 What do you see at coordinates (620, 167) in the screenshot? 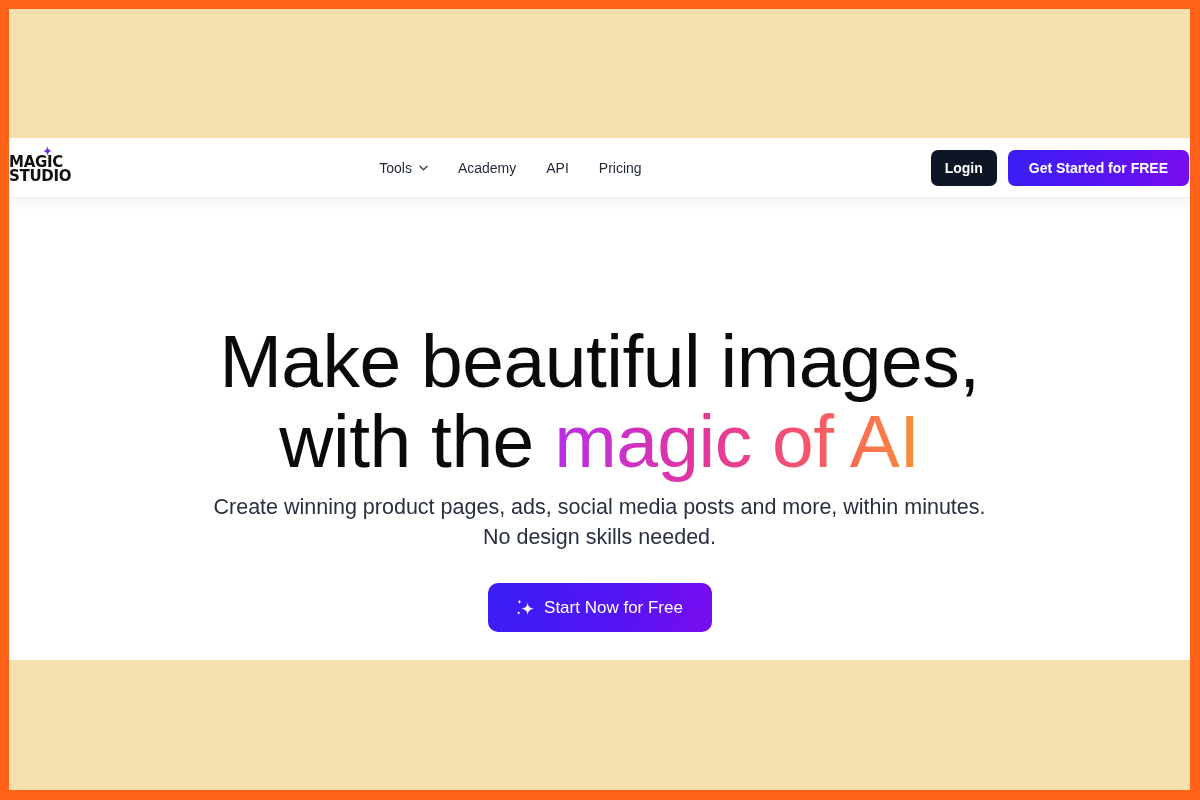
I see `nav-link: Pricing` at bounding box center [620, 167].